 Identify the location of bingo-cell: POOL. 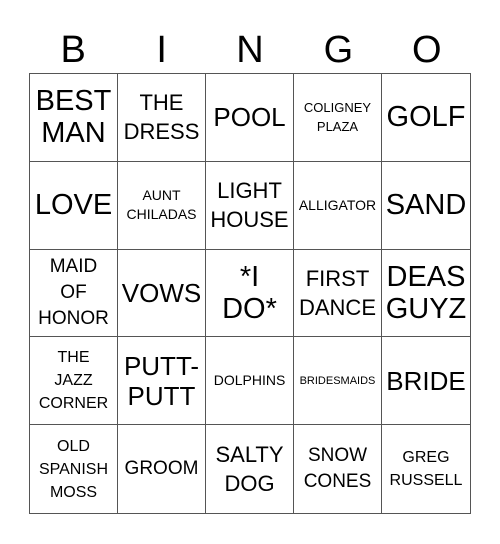
(250, 118).